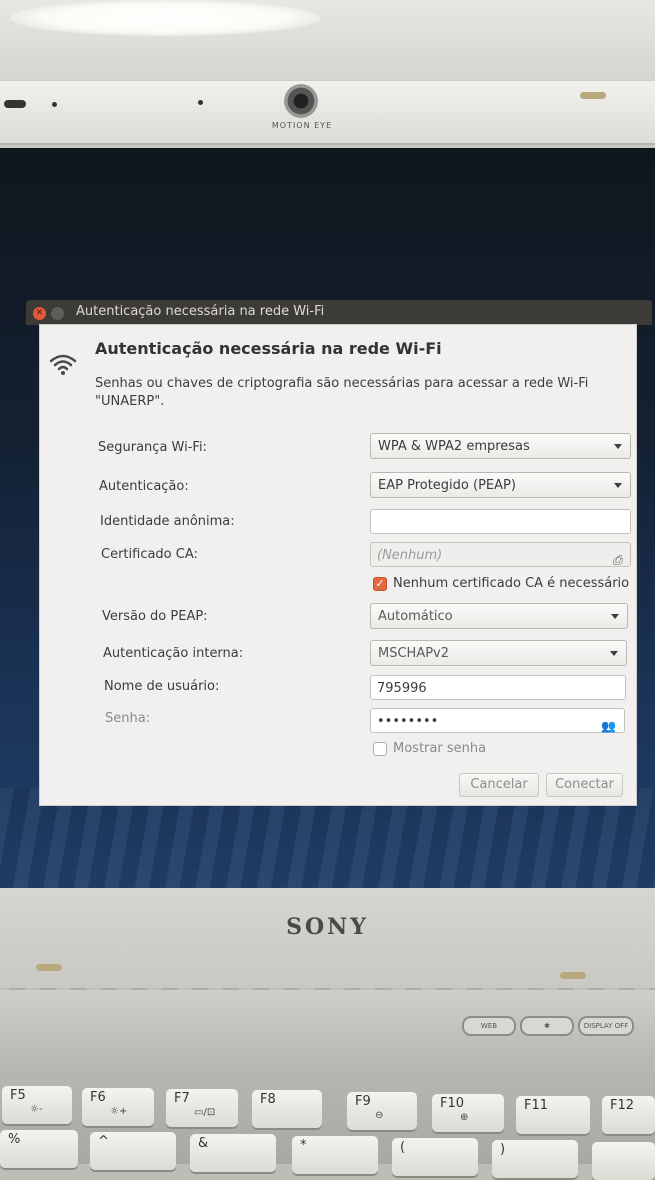  What do you see at coordinates (535, 1159) in the screenshot?
I see `key-0: )` at bounding box center [535, 1159].